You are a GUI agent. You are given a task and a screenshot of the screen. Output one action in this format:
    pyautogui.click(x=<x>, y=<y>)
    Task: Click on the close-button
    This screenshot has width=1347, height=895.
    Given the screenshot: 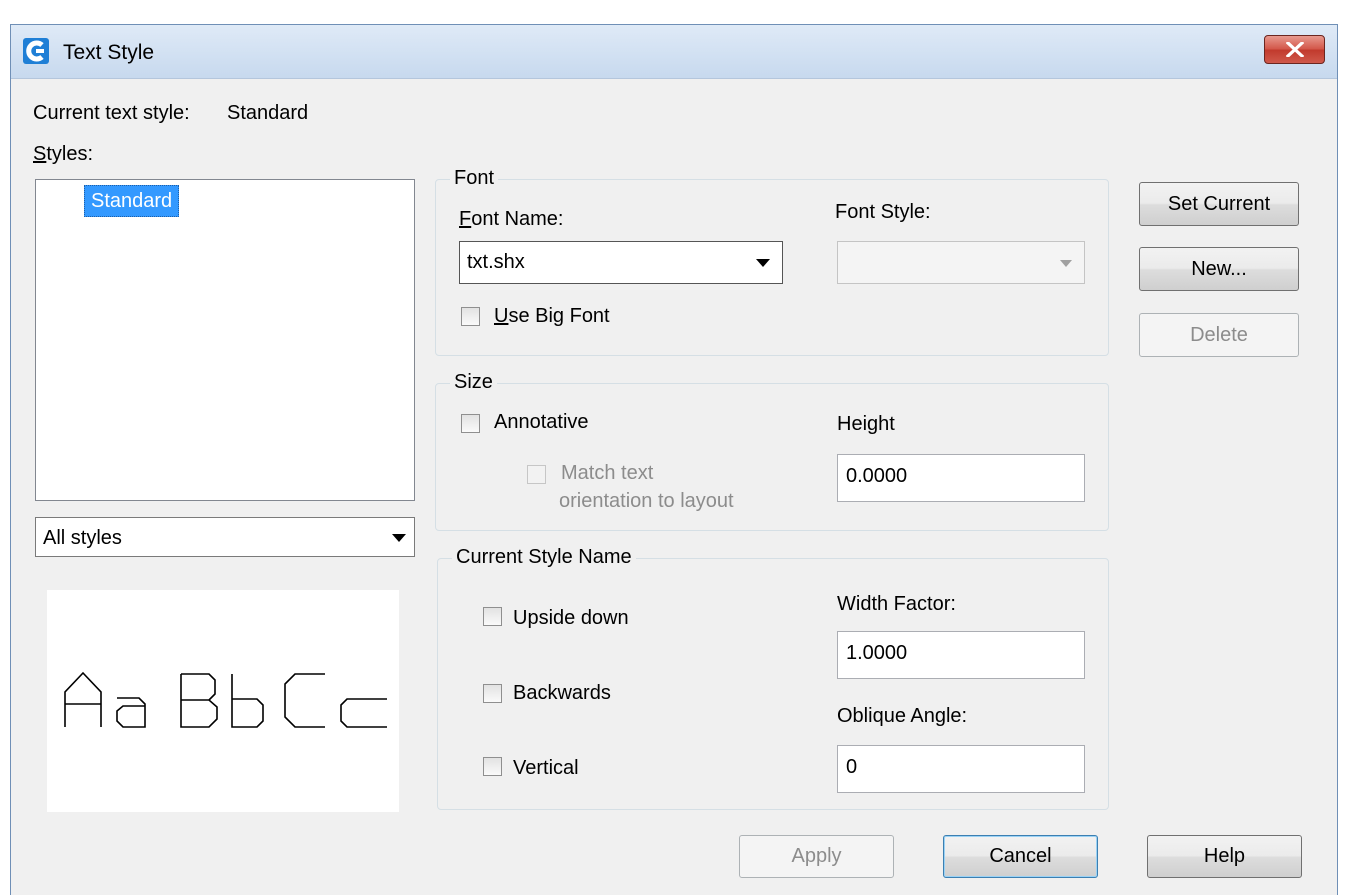 What is the action you would take?
    pyautogui.click(x=1294, y=49)
    